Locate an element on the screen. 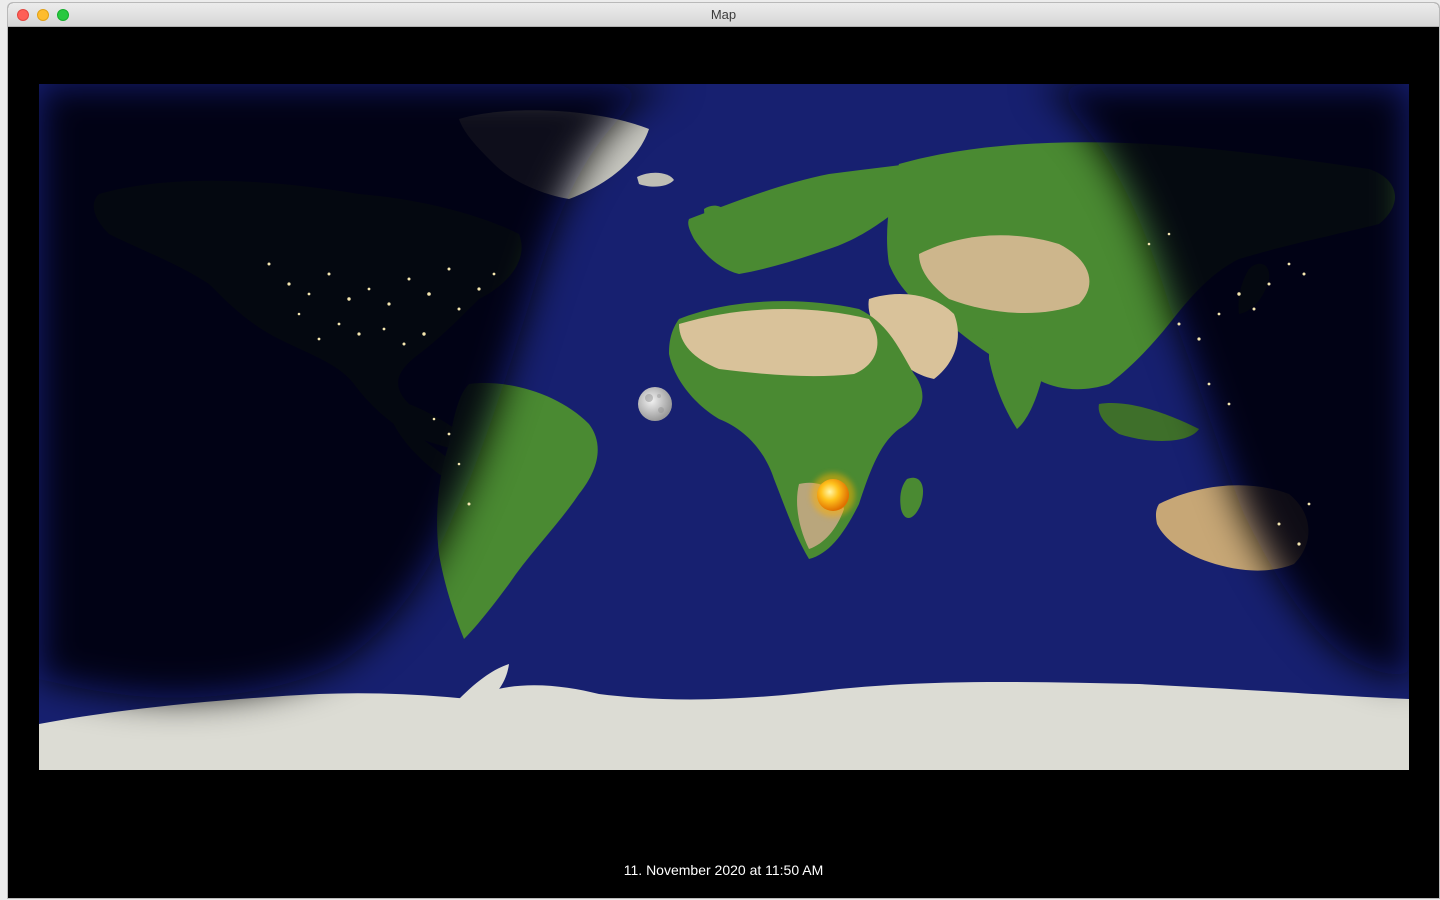 The image size is (1440, 900). title-bar: Map is located at coordinates (723, 15).